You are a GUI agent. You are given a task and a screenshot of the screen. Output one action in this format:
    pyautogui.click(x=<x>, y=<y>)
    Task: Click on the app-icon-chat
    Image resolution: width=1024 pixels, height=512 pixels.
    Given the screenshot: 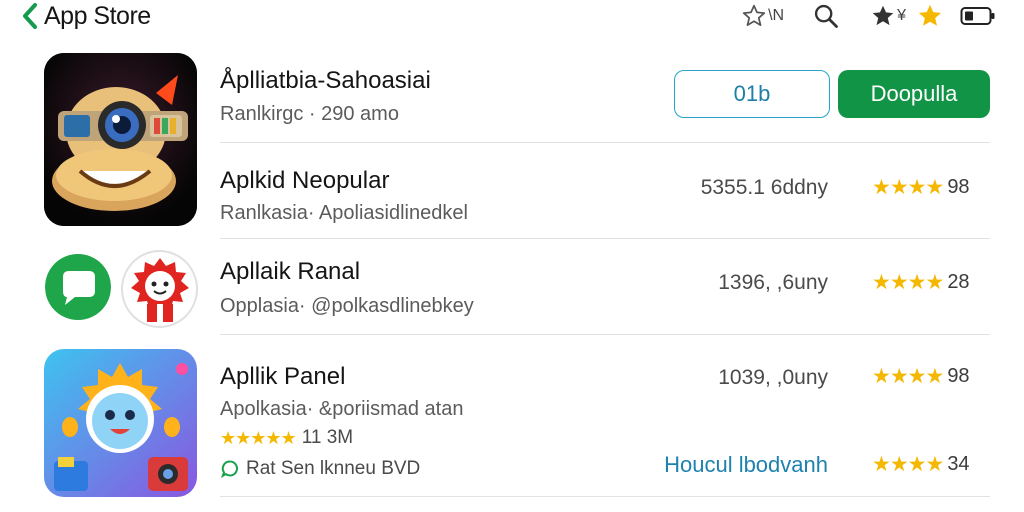 What is the action you would take?
    pyautogui.click(x=78, y=287)
    